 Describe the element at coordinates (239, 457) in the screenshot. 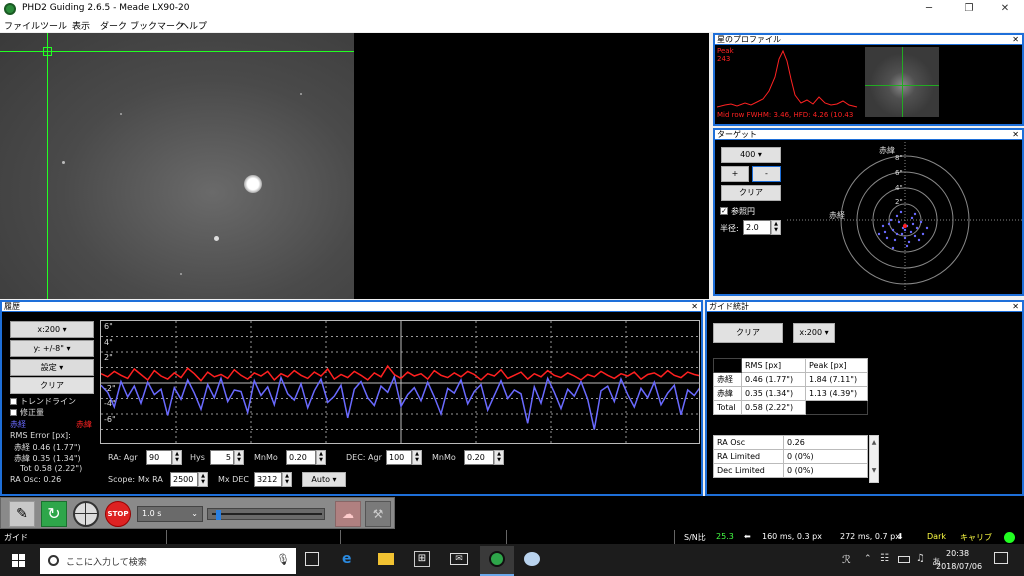

I see `hys-spinner: ▲ ▼` at that location.